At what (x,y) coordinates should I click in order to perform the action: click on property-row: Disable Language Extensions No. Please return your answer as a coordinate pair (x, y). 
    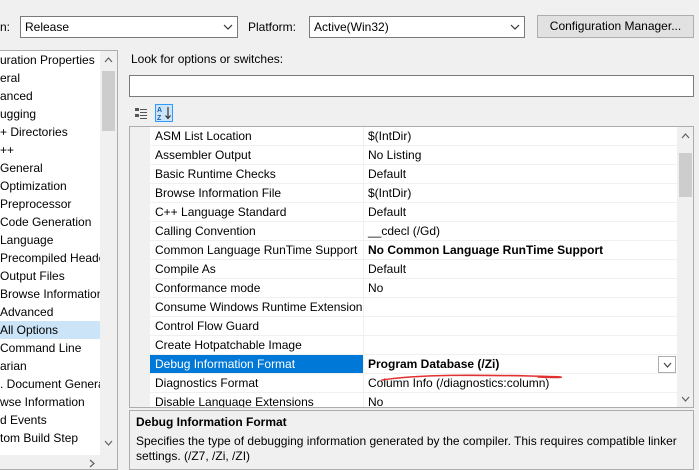
    Looking at the image, I should click on (404, 400).